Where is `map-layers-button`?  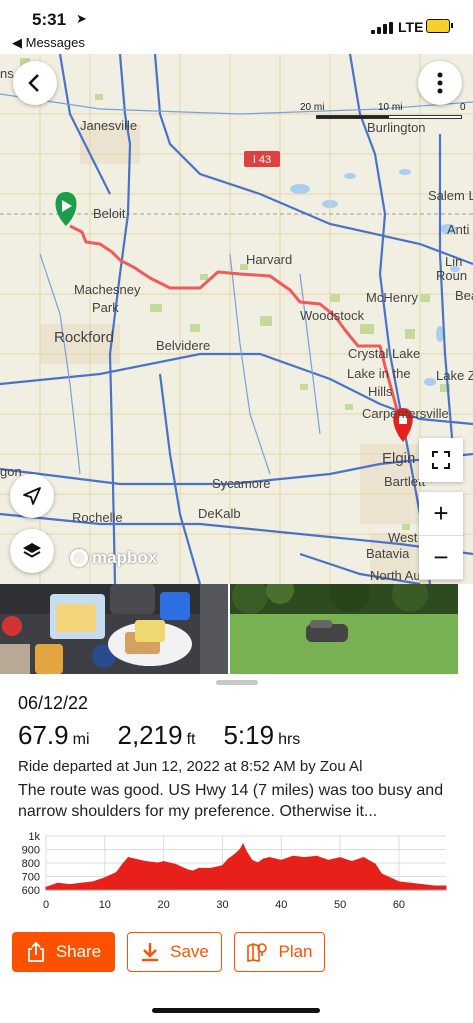 map-layers-button is located at coordinates (32, 551).